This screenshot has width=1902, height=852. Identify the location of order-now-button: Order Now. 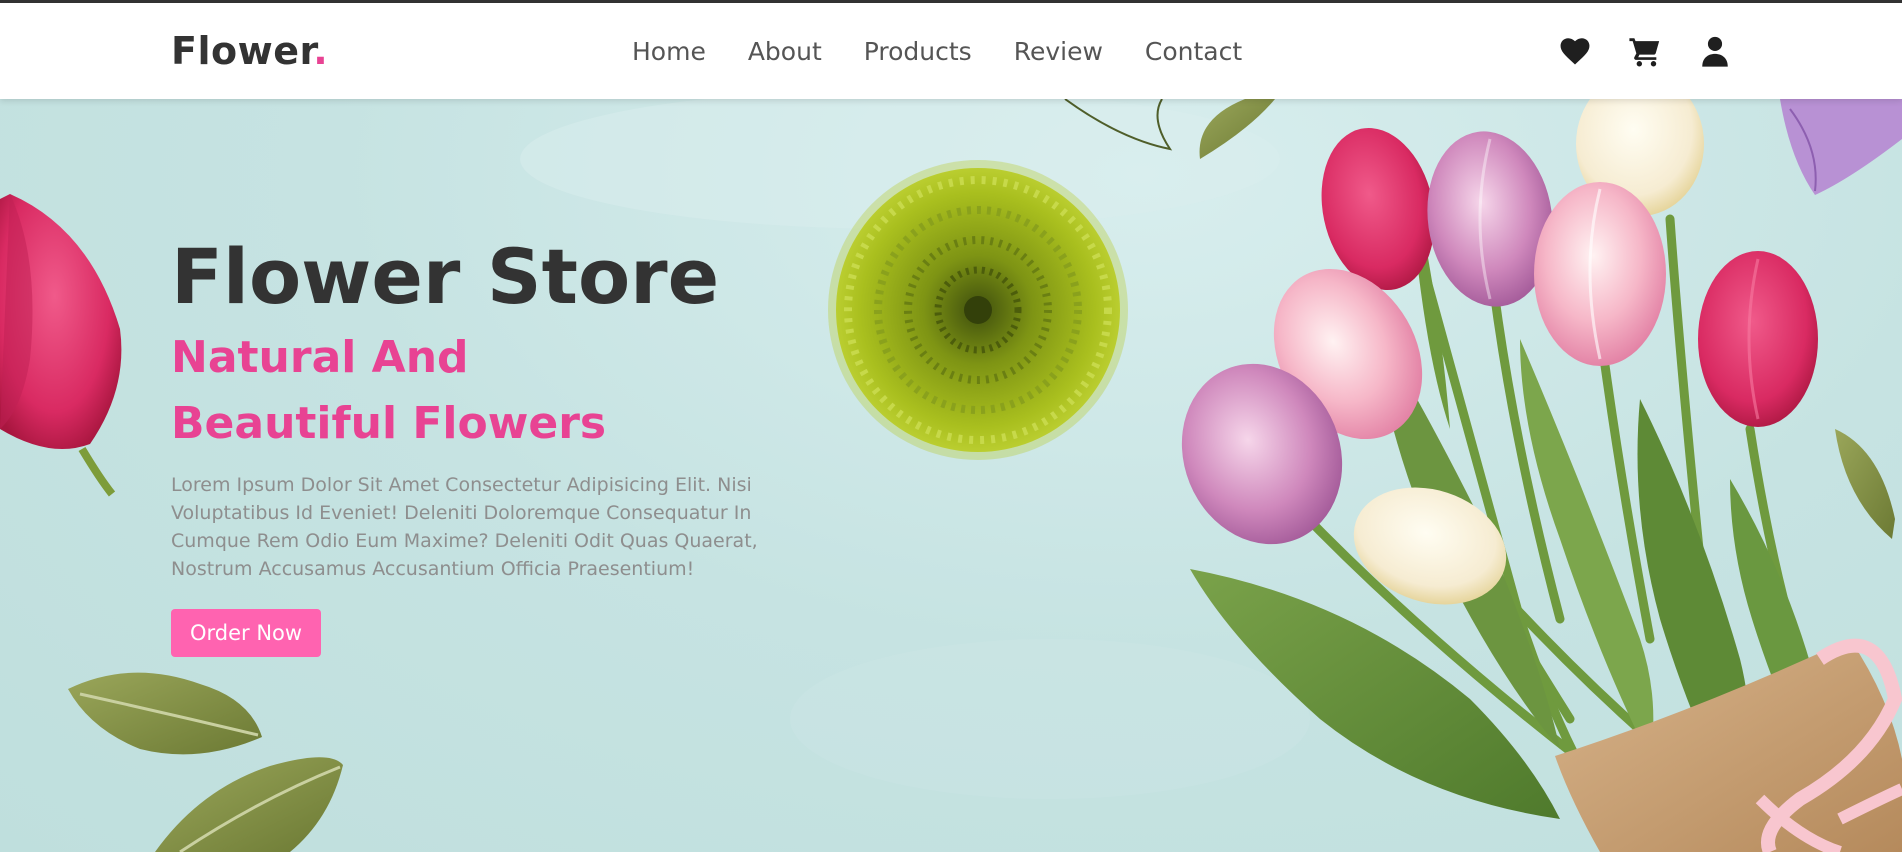
(246, 632).